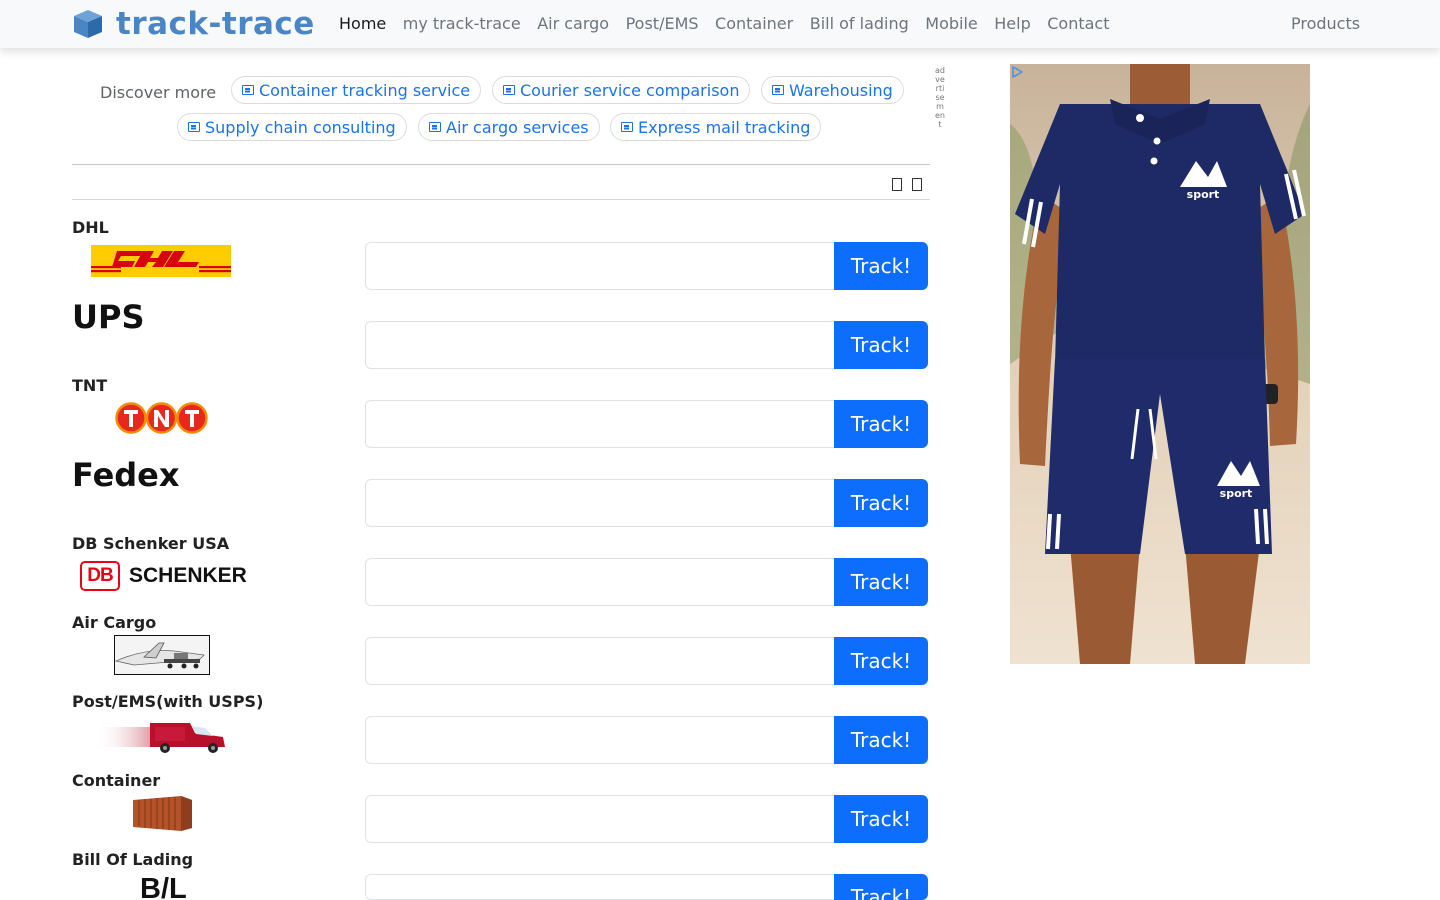 The width and height of the screenshot is (1440, 900). I want to click on chip-courier-comparison: Courier service comparison, so click(621, 90).